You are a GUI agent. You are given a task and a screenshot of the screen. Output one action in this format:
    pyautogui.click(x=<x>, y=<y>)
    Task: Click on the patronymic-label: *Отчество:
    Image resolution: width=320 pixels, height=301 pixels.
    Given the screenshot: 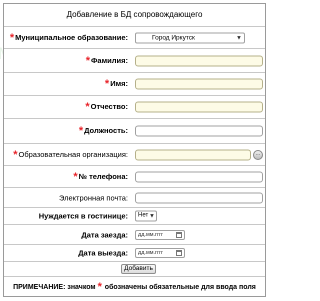 What is the action you would take?
    pyautogui.click(x=106, y=107)
    